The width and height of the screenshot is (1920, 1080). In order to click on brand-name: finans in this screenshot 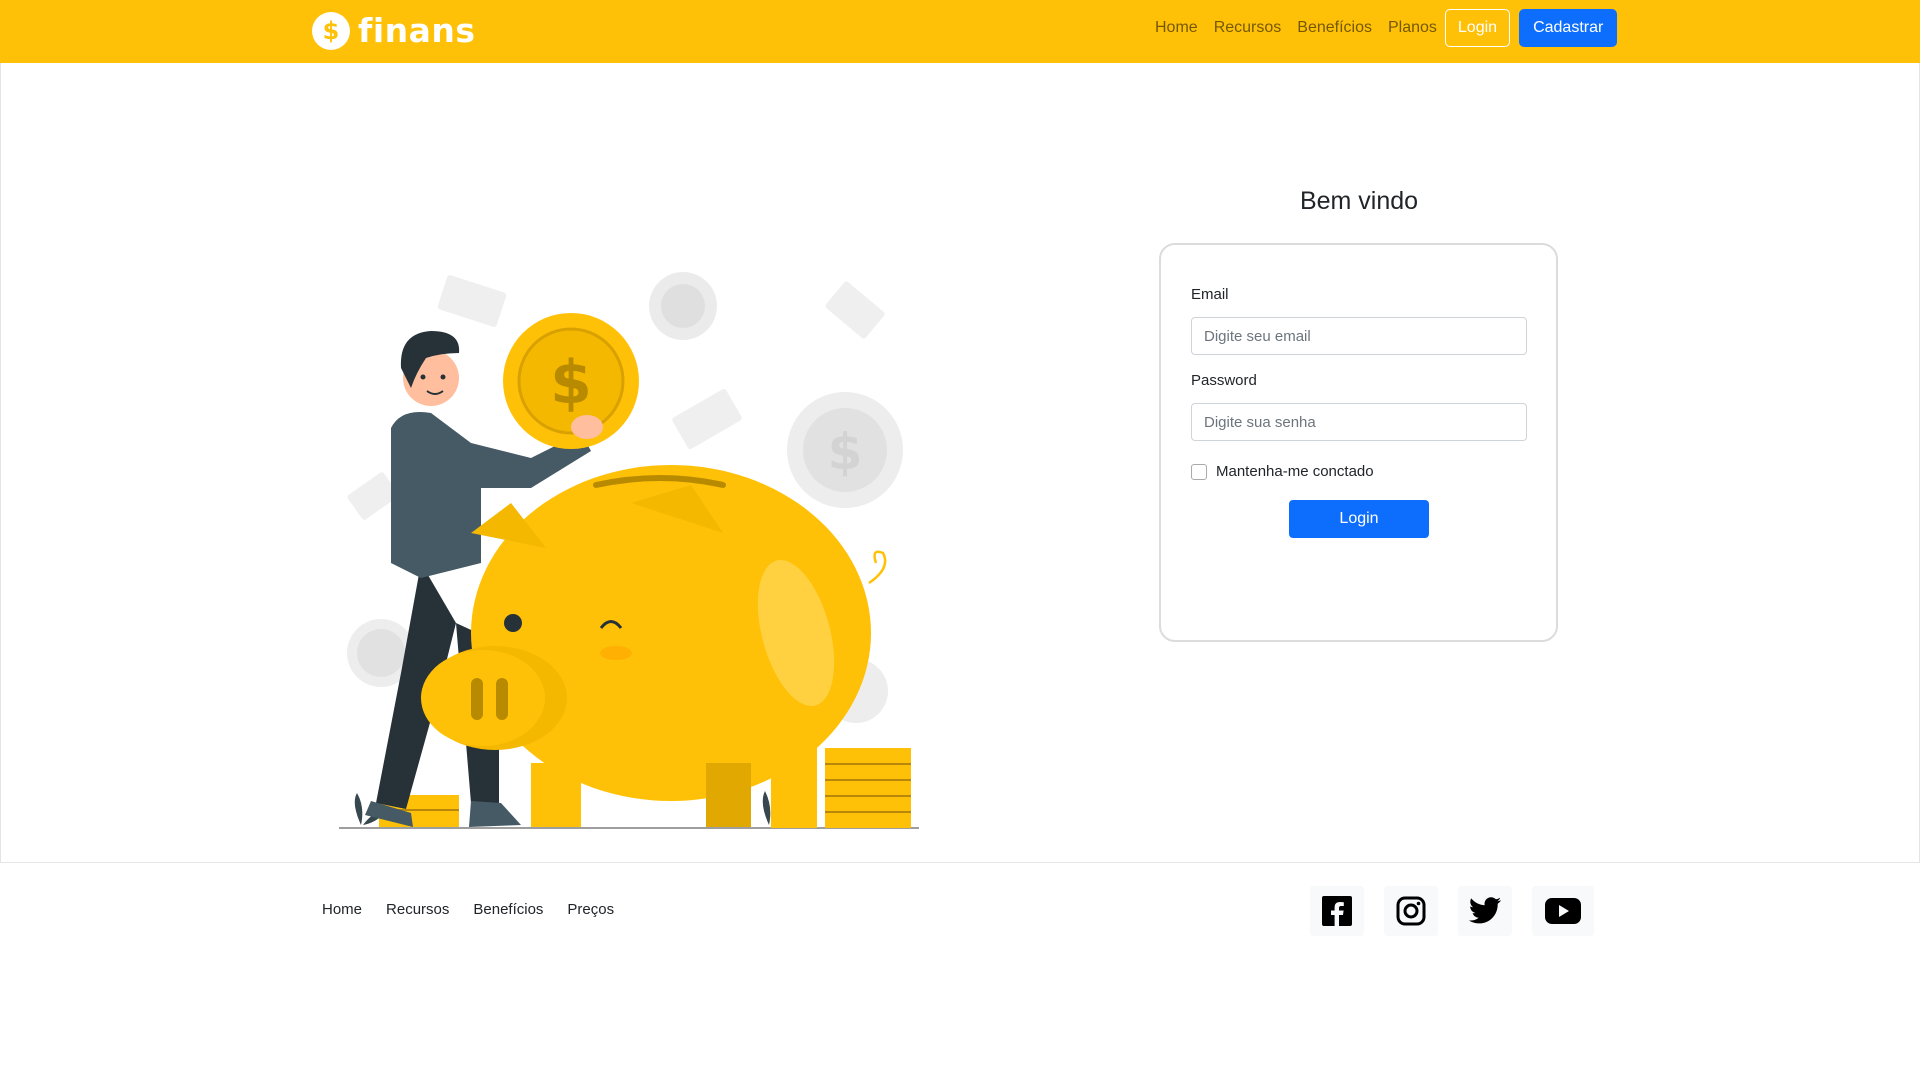, I will do `click(417, 30)`.